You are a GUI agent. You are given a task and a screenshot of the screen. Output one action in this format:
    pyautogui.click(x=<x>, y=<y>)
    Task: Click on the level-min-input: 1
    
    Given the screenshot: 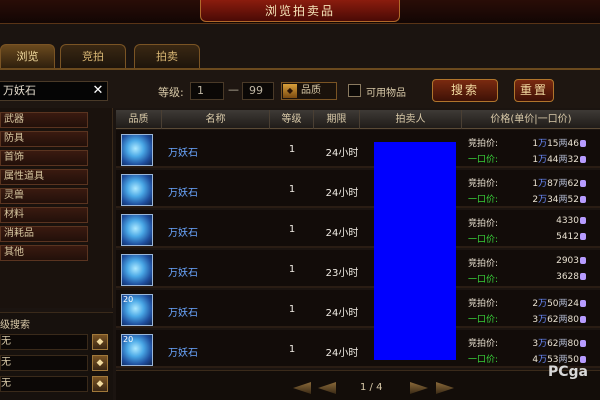 What is the action you would take?
    pyautogui.click(x=207, y=91)
    